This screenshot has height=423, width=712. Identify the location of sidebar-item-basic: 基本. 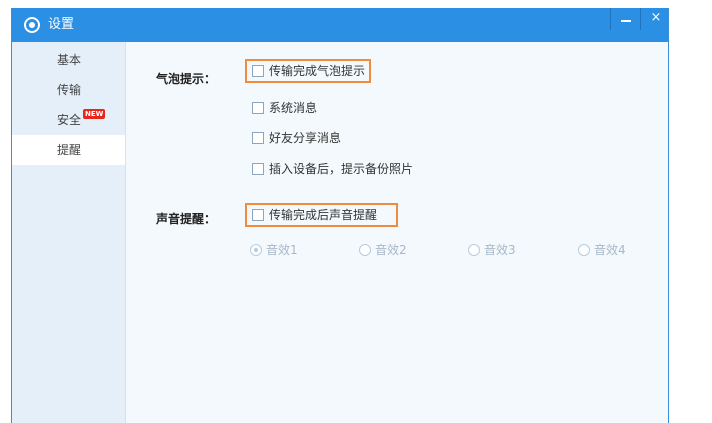
(68, 60).